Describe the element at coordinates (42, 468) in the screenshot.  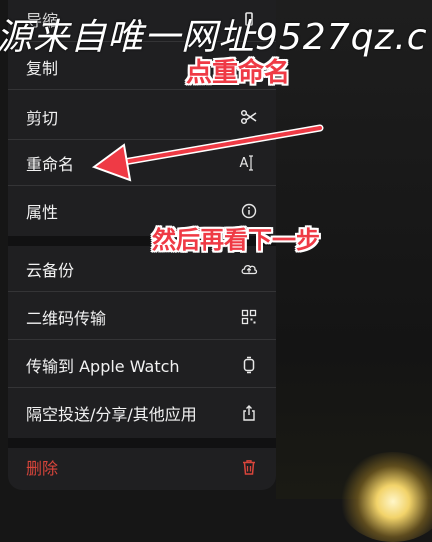
I see `menu-item-label: 删除` at that location.